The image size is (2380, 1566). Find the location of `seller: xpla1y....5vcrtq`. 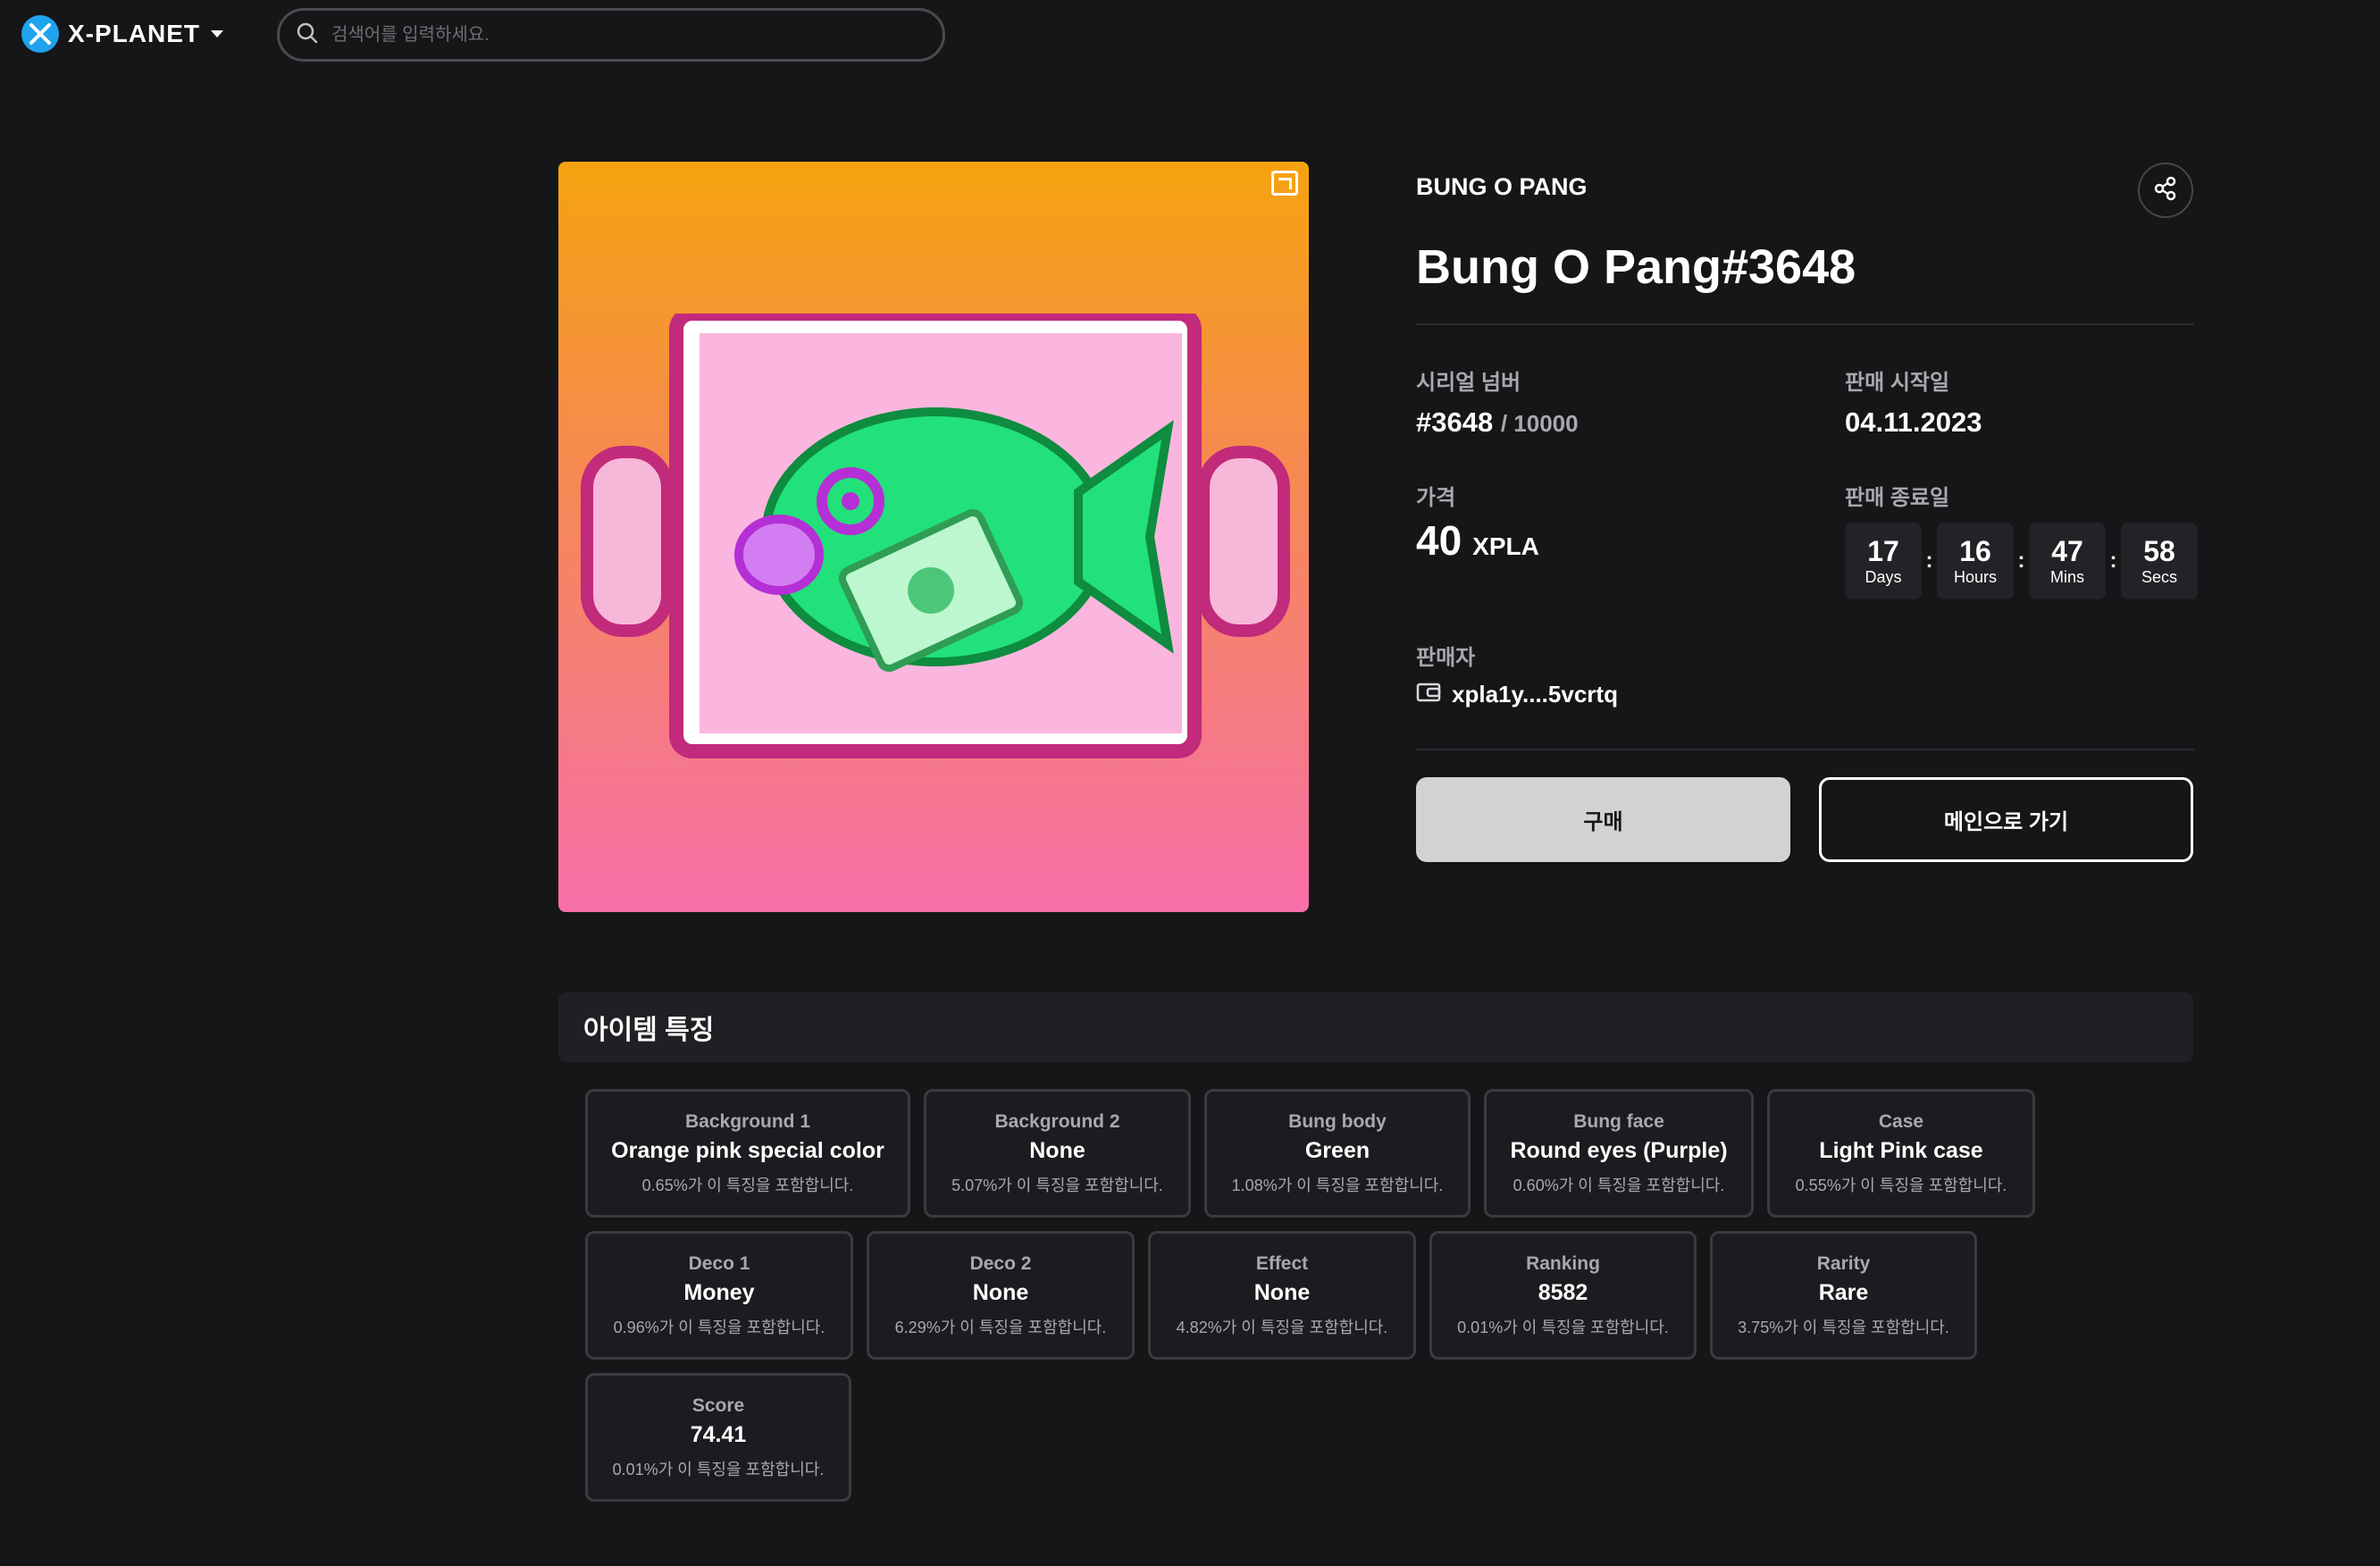

seller: xpla1y....5vcrtq is located at coordinates (1517, 694).